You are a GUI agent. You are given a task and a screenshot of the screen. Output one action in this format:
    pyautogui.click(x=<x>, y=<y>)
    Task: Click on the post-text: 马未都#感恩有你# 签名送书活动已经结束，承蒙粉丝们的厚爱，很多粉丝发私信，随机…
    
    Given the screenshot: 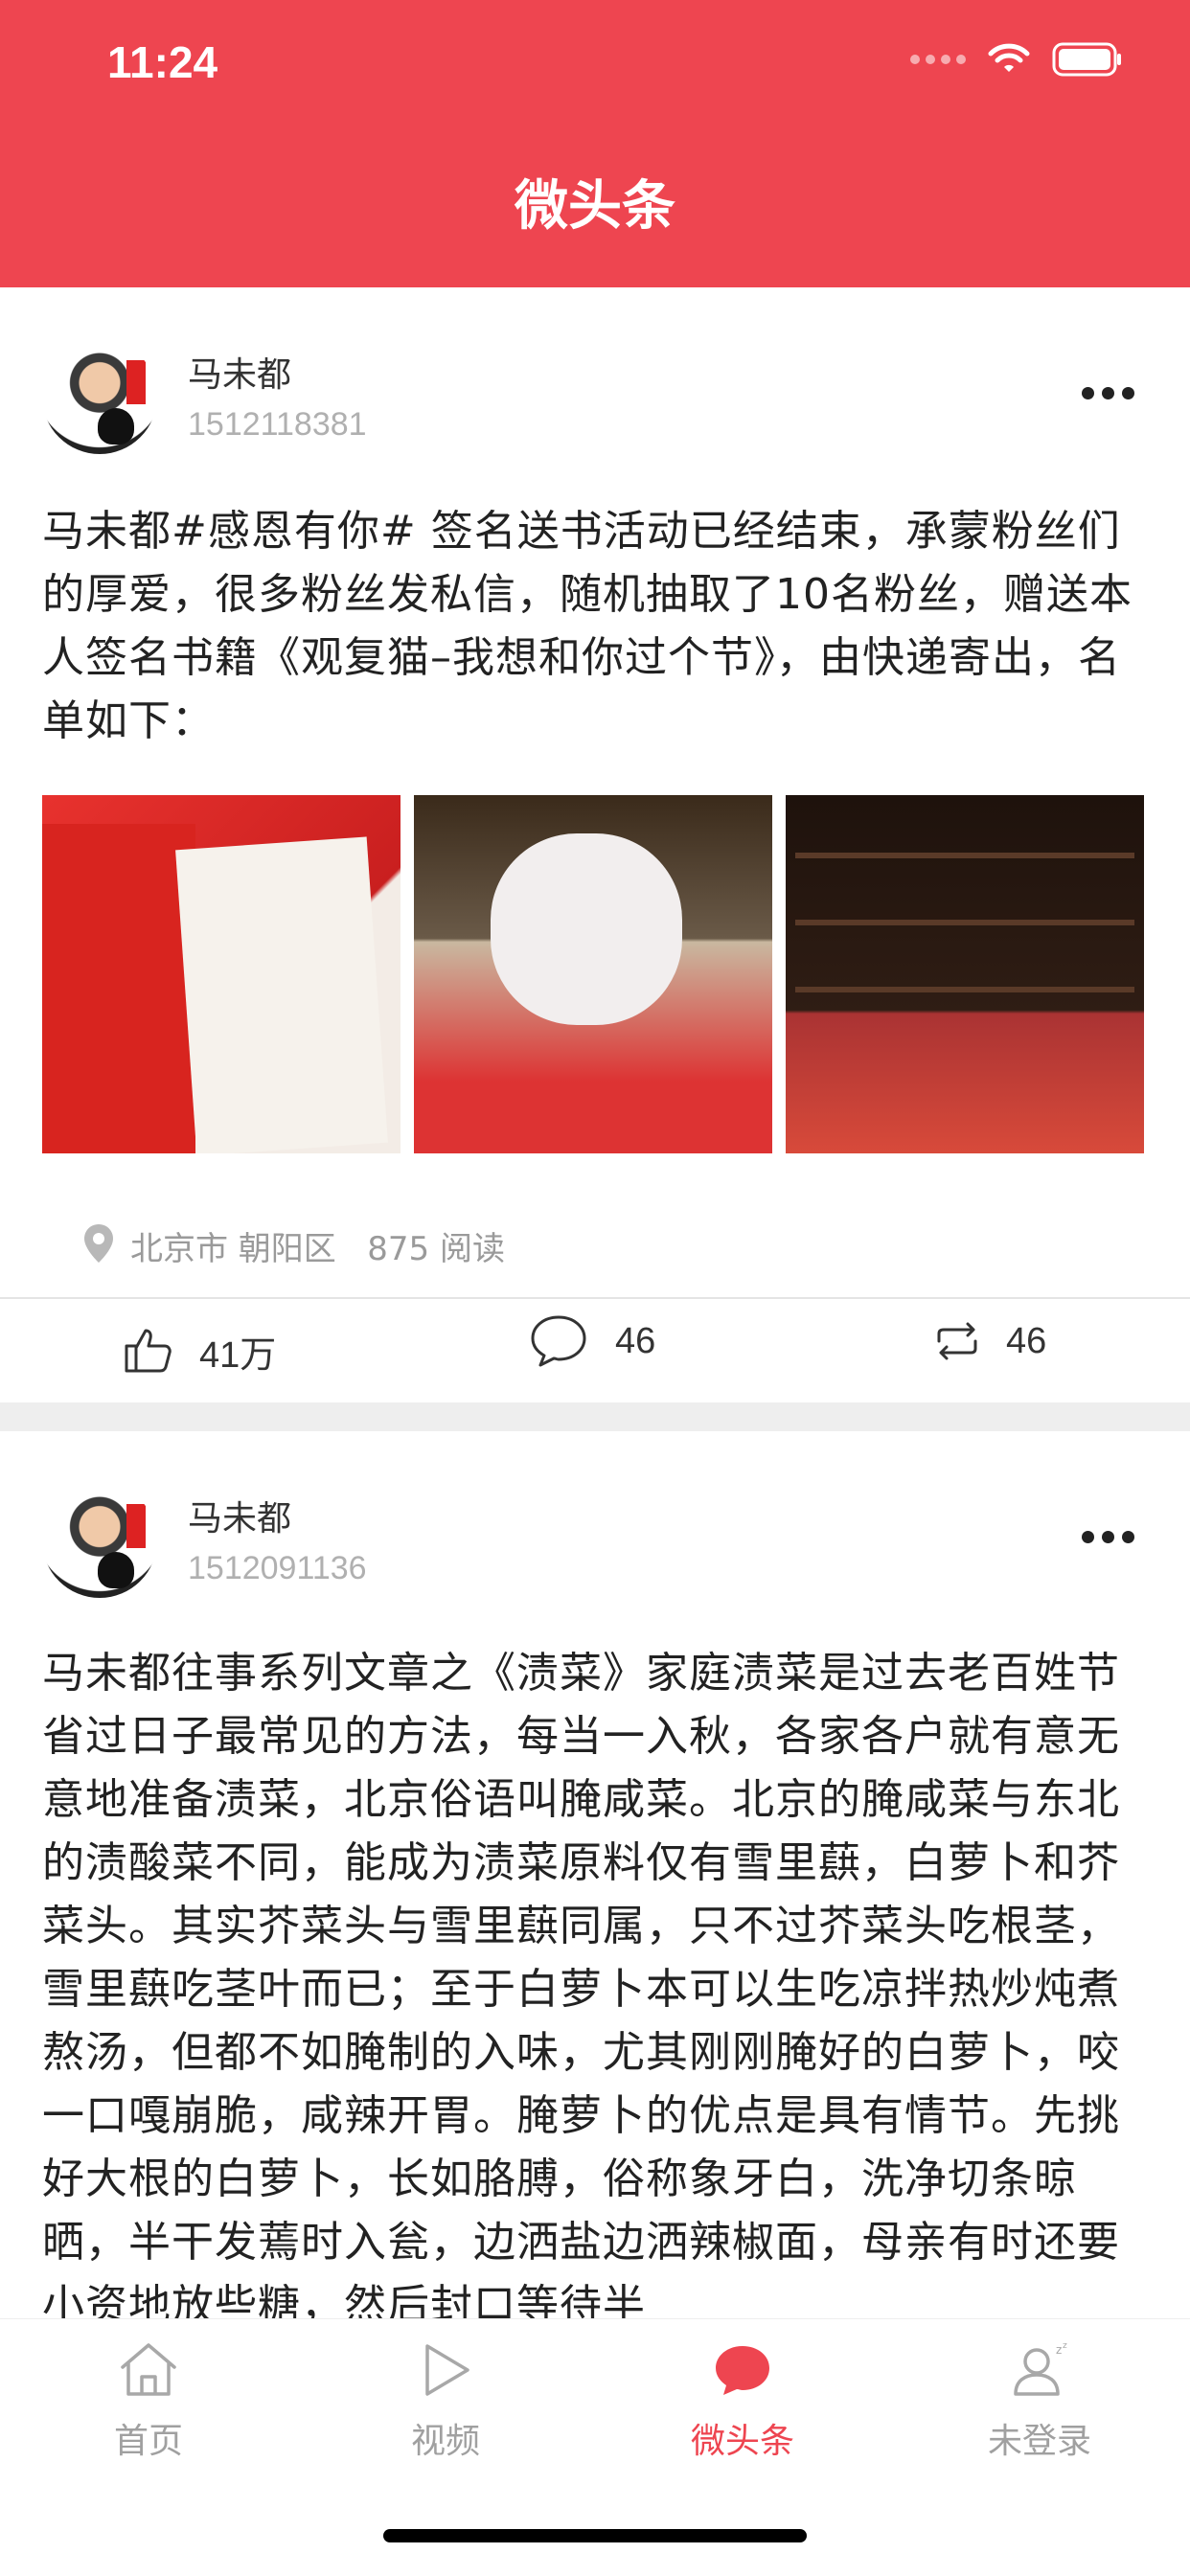 What is the action you would take?
    pyautogui.click(x=595, y=626)
    